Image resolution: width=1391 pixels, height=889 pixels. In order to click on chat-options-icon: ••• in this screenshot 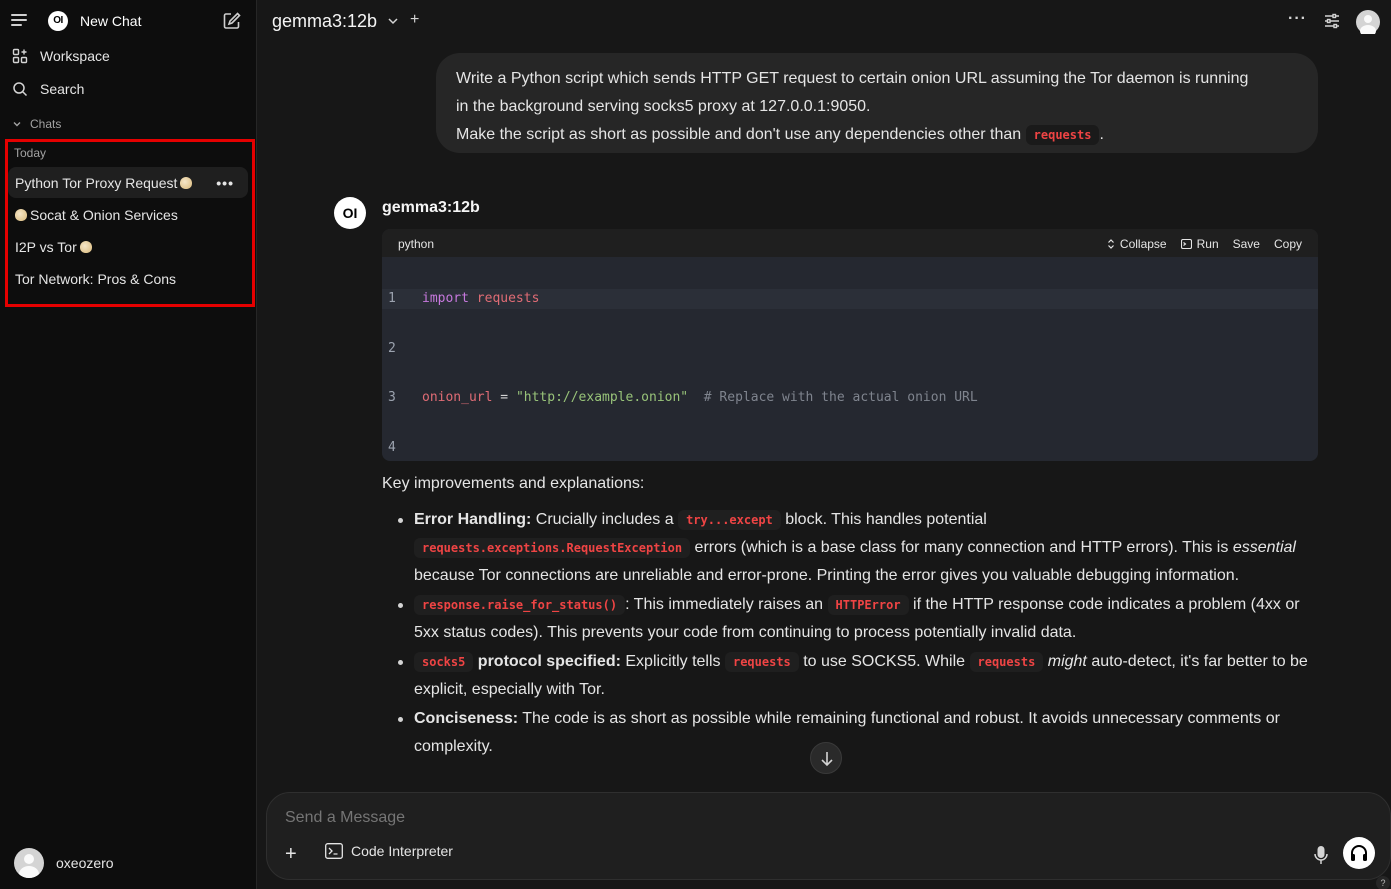, I will do `click(225, 183)`.